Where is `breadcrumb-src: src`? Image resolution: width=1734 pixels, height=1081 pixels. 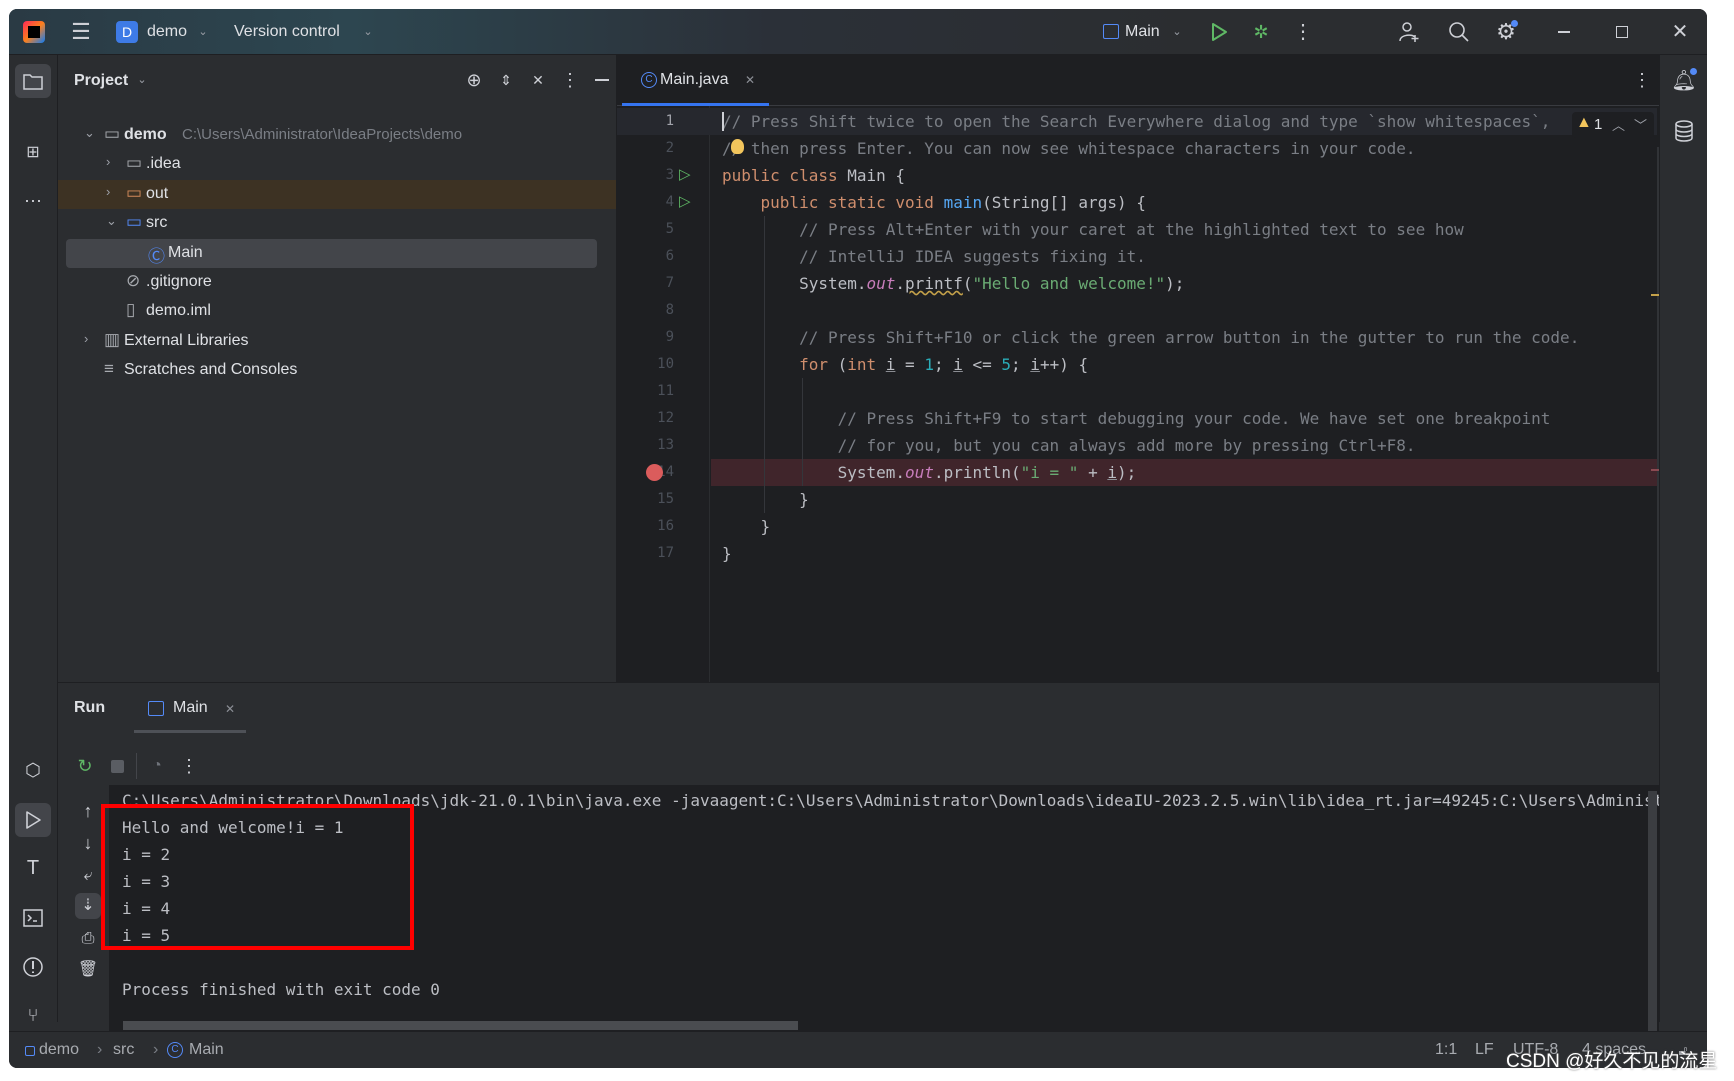 breadcrumb-src: src is located at coordinates (123, 1050).